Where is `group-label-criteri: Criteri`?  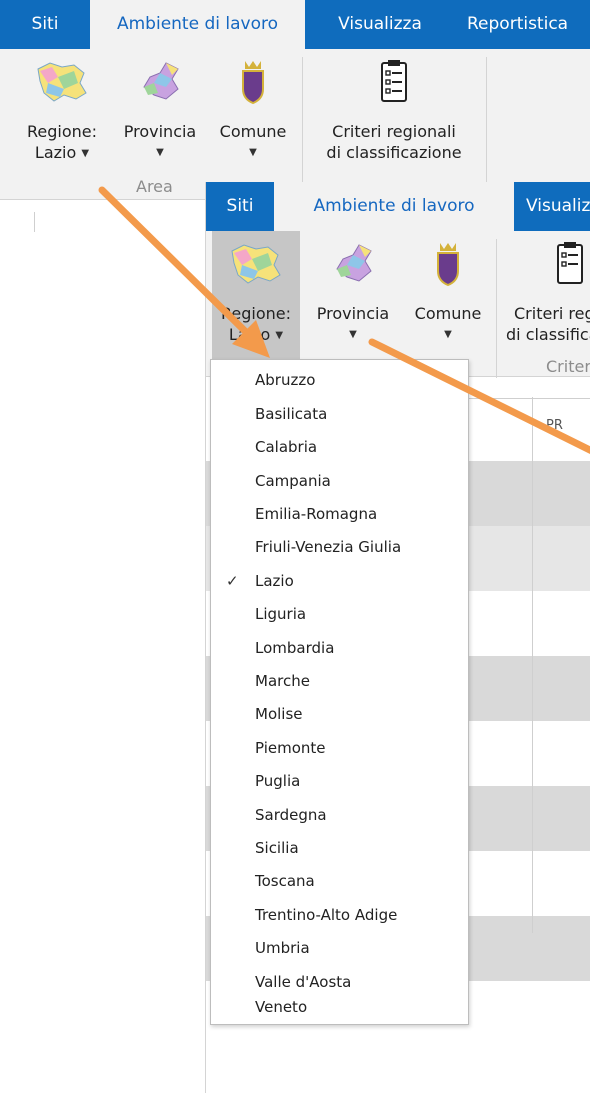
group-label-criteri: Criteri is located at coordinates (568, 366).